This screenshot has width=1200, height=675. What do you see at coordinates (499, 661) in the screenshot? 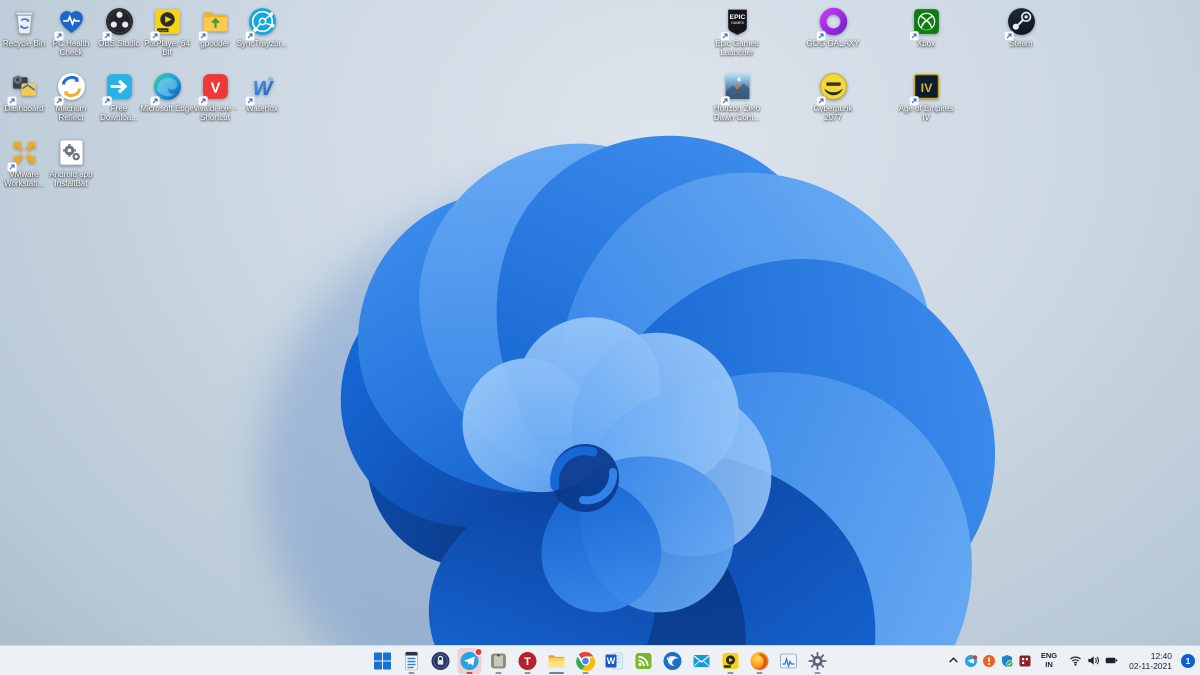
I see `gray-notes-app-taskbar-button` at bounding box center [499, 661].